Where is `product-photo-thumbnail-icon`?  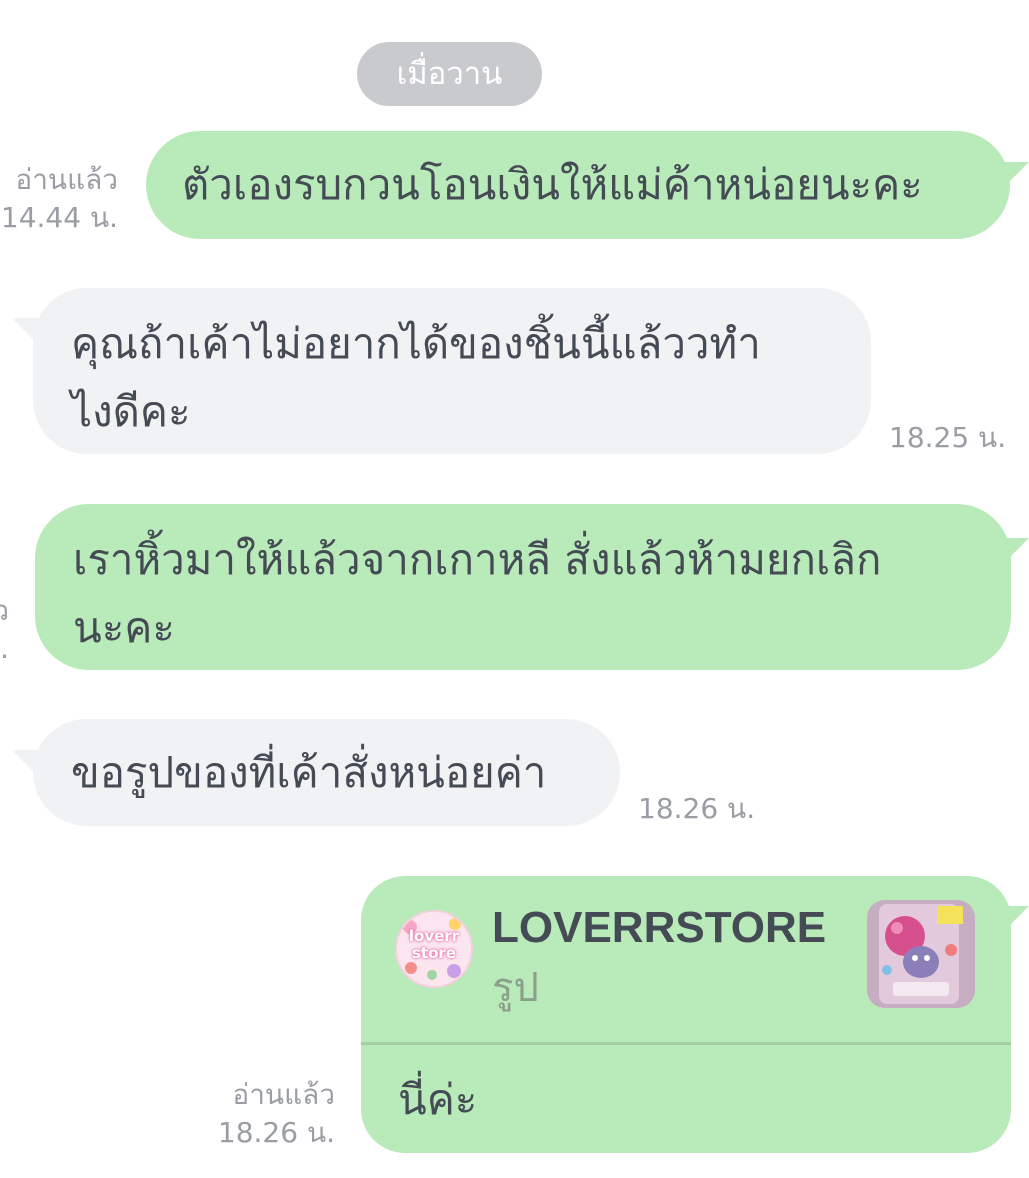
product-photo-thumbnail-icon is located at coordinates (921, 954).